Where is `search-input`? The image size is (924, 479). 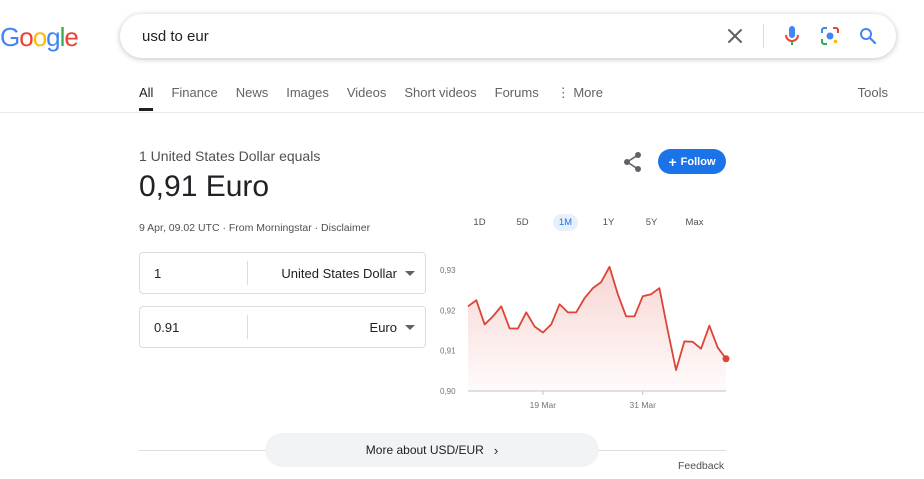
search-input is located at coordinates (412, 37).